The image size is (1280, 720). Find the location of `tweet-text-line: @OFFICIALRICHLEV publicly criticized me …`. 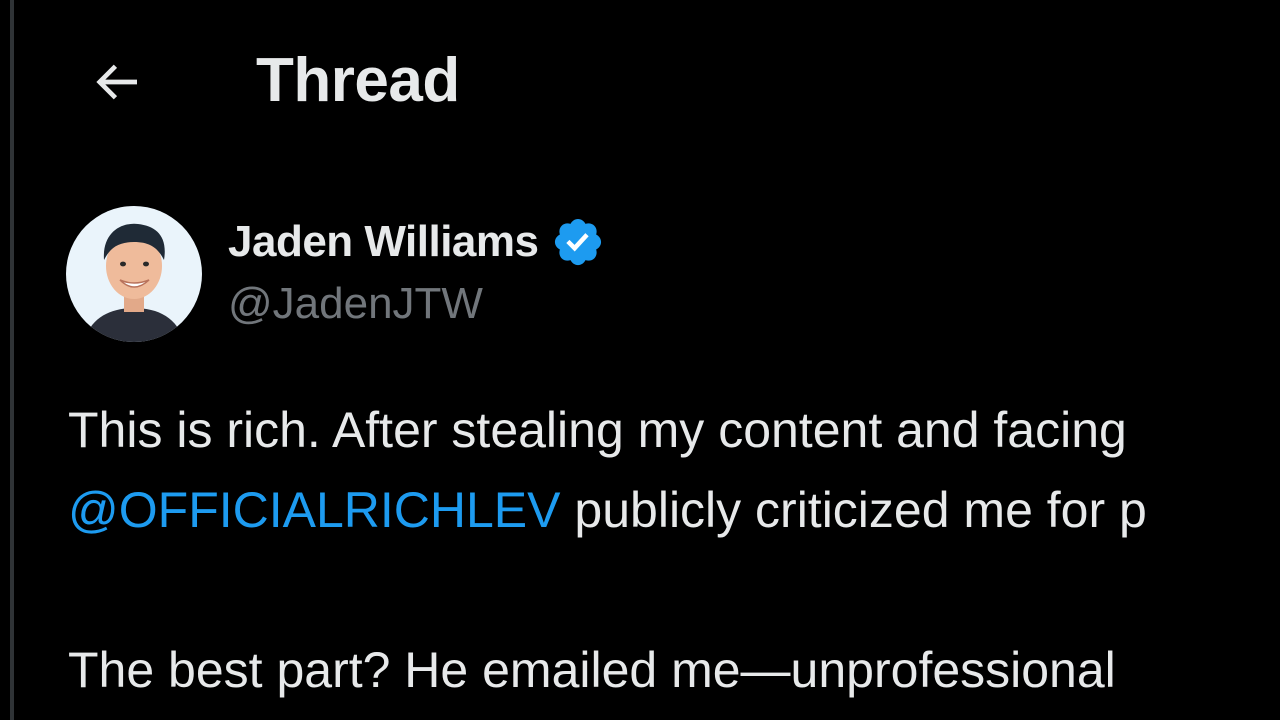

tweet-text-line: @OFFICIALRICHLEV publicly criticized me … is located at coordinates (674, 510).